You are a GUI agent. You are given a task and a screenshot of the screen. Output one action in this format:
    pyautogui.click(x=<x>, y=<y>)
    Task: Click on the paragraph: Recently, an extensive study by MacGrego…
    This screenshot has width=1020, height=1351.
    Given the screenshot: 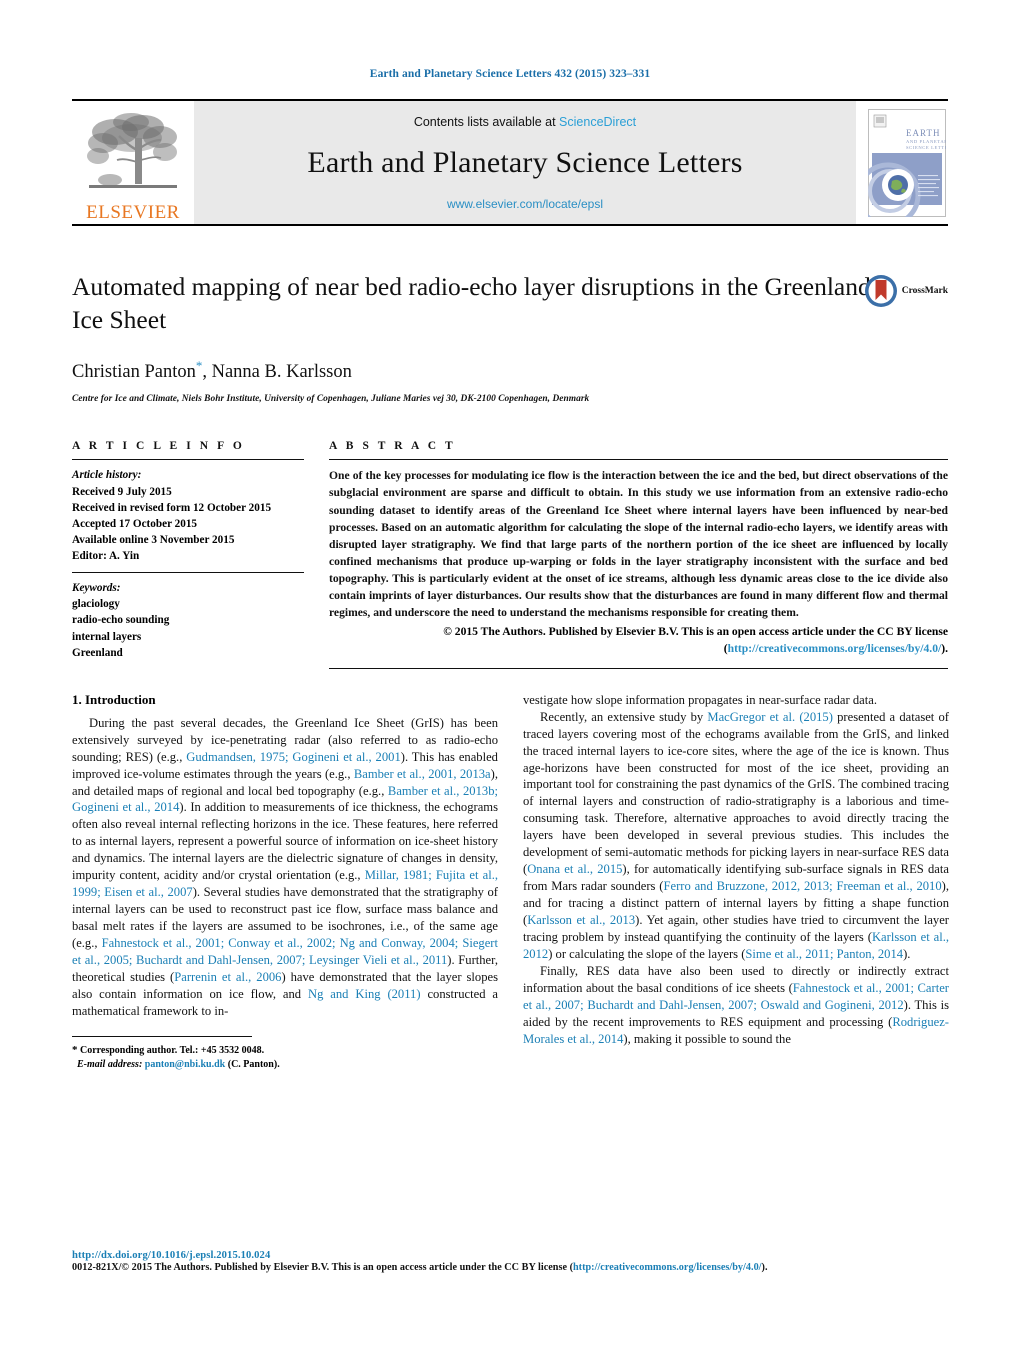 What is the action you would take?
    pyautogui.click(x=736, y=836)
    